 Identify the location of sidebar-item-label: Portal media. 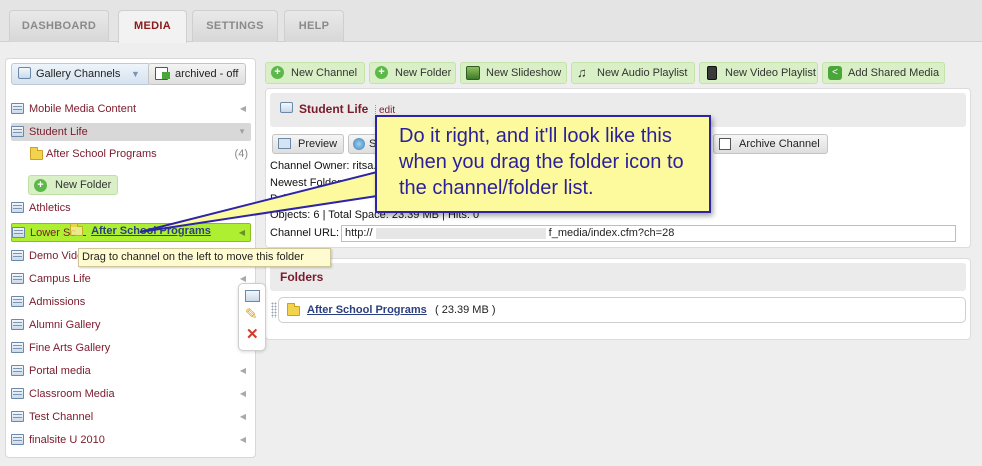
(60, 371).